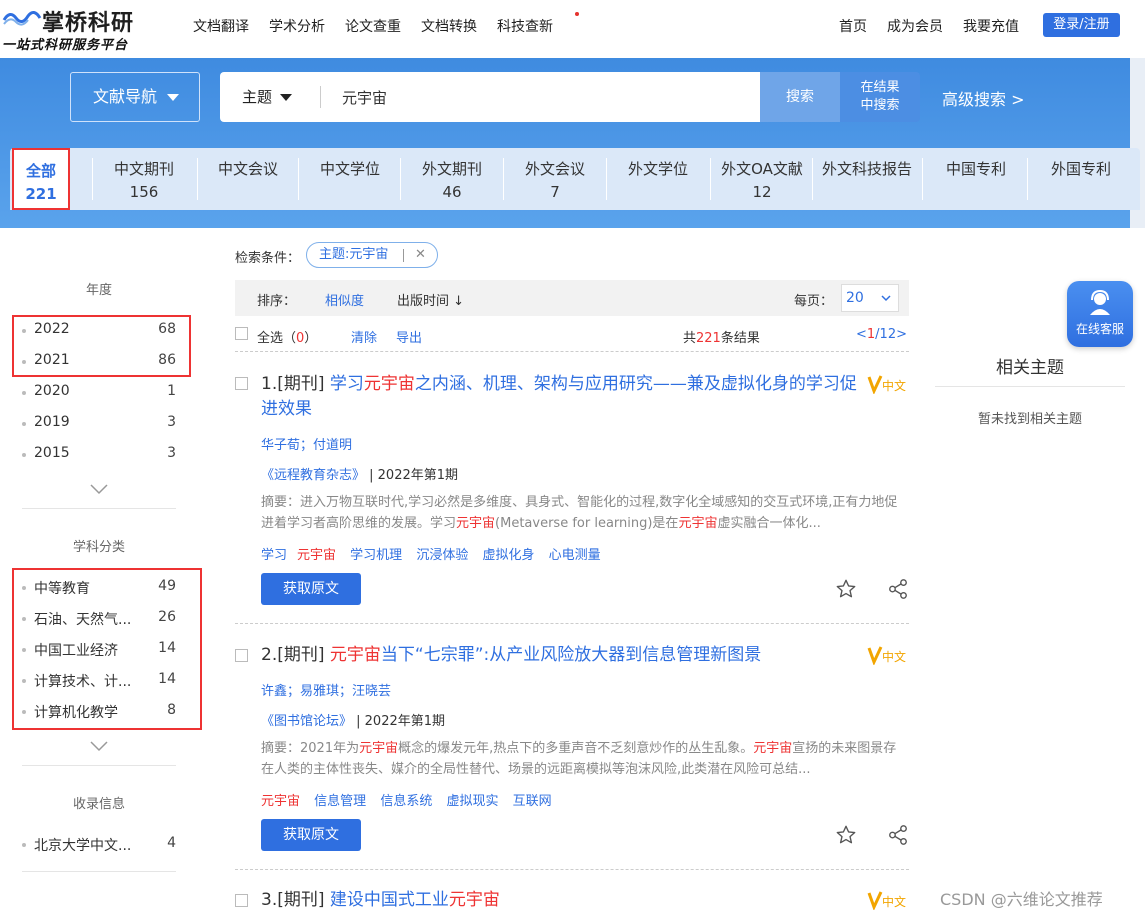 Image resolution: width=1145 pixels, height=916 pixels. Describe the element at coordinates (430, 299) in the screenshot. I see `sort-publish-time: 出版时间 ↓` at that location.